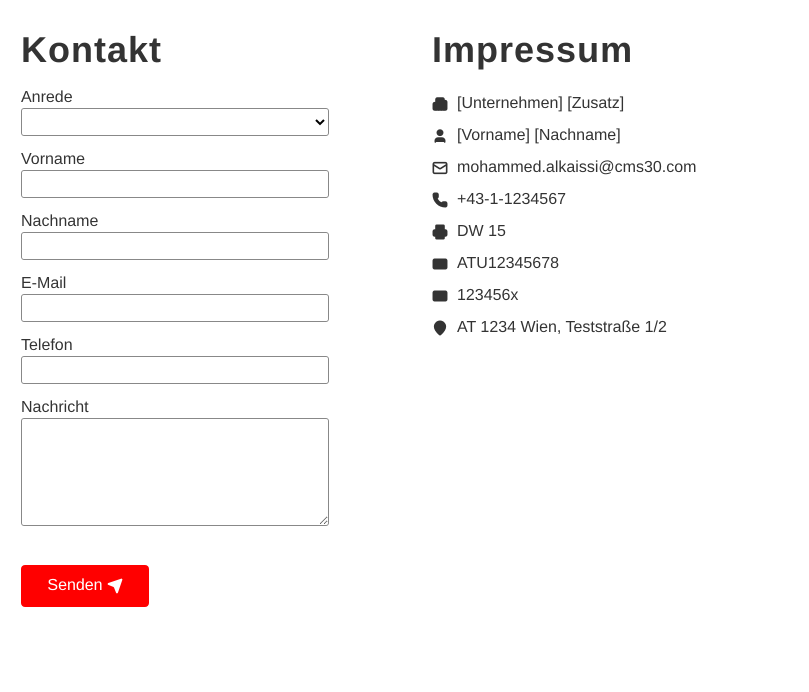 The width and height of the screenshot is (809, 692). I want to click on field-label: Anrede, so click(47, 98).